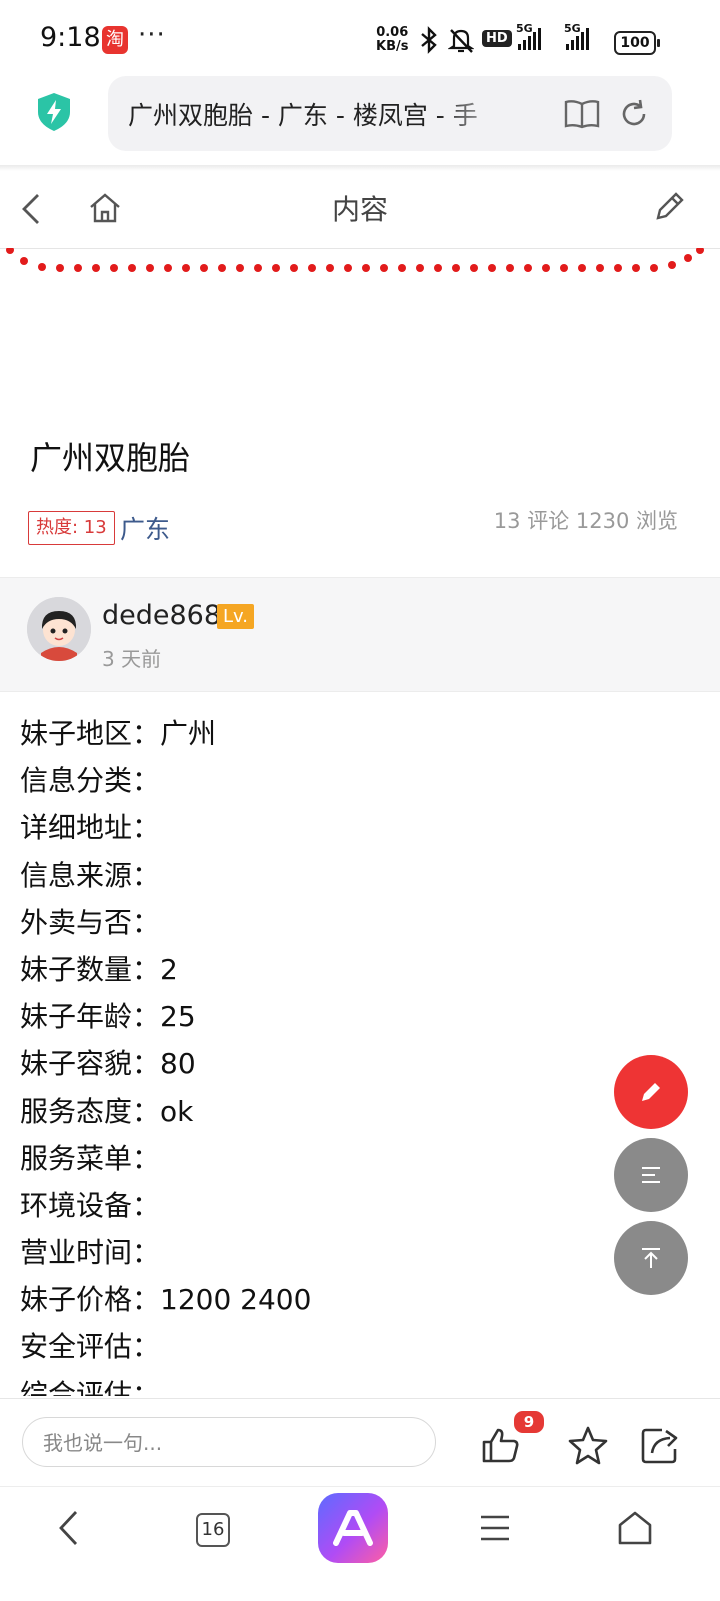  What do you see at coordinates (320, 1346) in the screenshot?
I see `field-row: 安全评估：` at bounding box center [320, 1346].